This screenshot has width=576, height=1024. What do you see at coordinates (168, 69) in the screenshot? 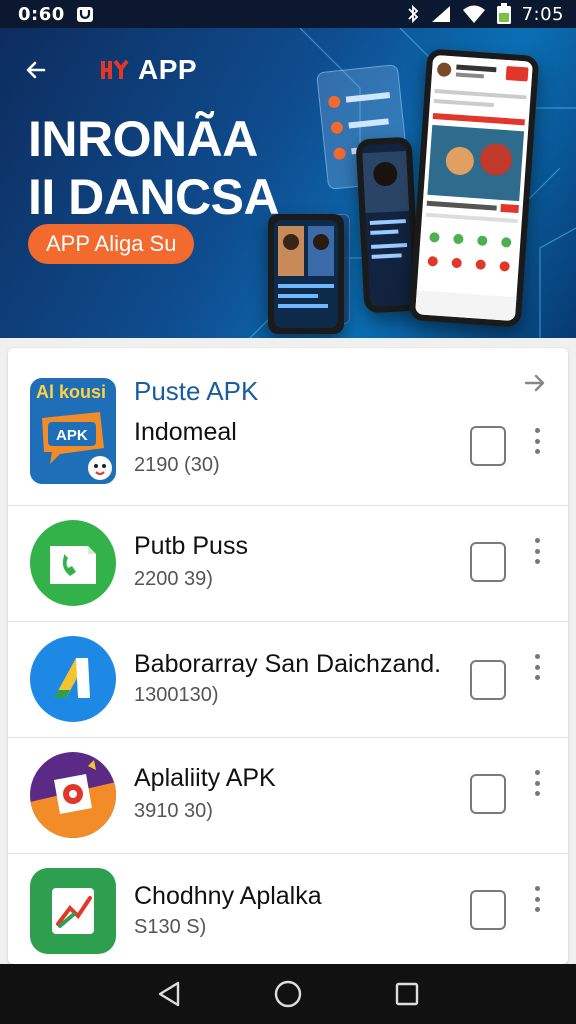
I see `brand-name: APP` at bounding box center [168, 69].